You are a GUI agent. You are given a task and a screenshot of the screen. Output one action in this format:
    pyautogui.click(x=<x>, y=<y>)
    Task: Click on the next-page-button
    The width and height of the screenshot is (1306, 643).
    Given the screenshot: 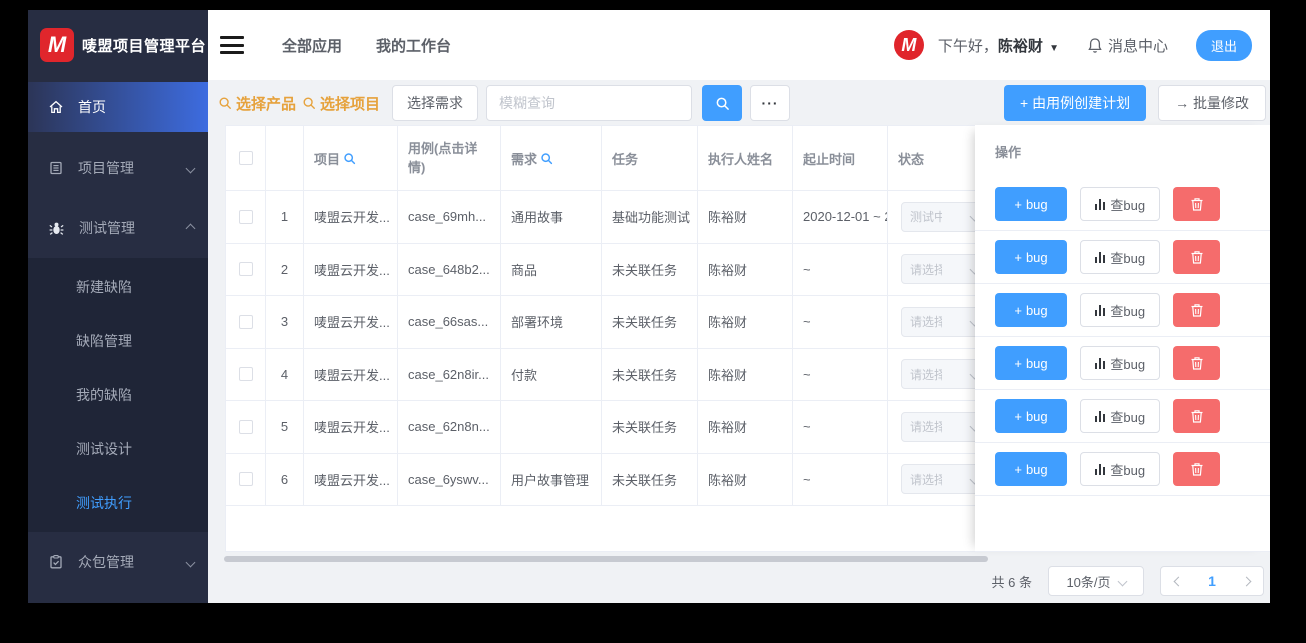 What is the action you would take?
    pyautogui.click(x=1246, y=581)
    